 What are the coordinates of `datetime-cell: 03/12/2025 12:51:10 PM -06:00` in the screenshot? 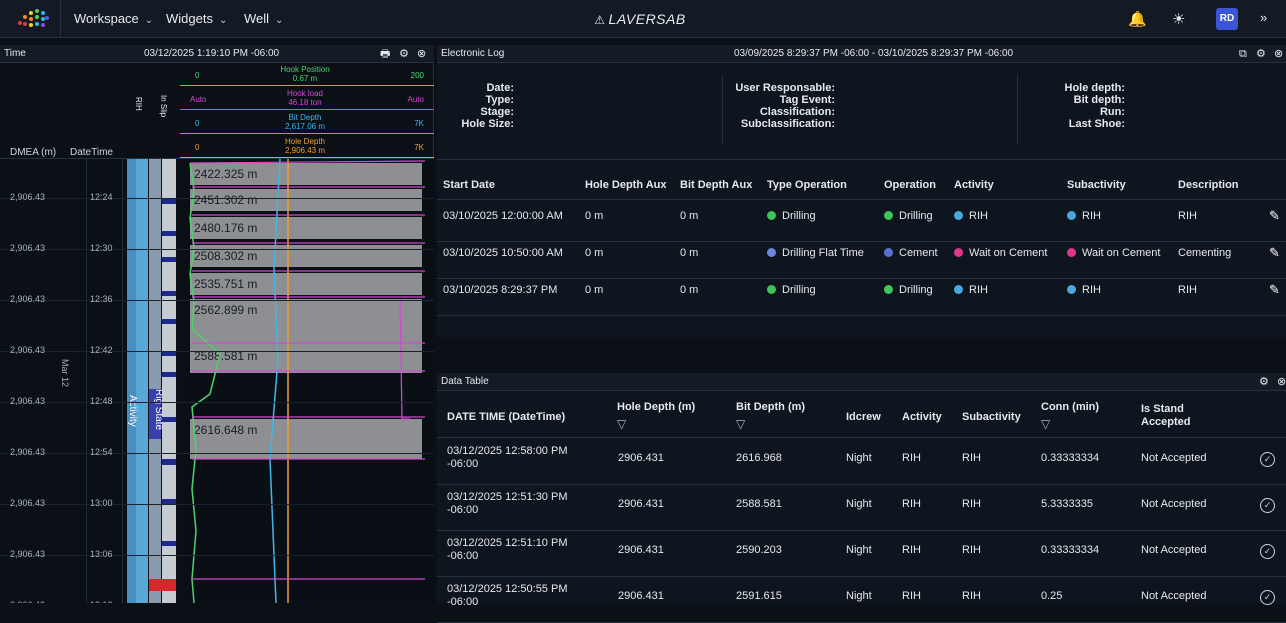 It's located at (507, 549).